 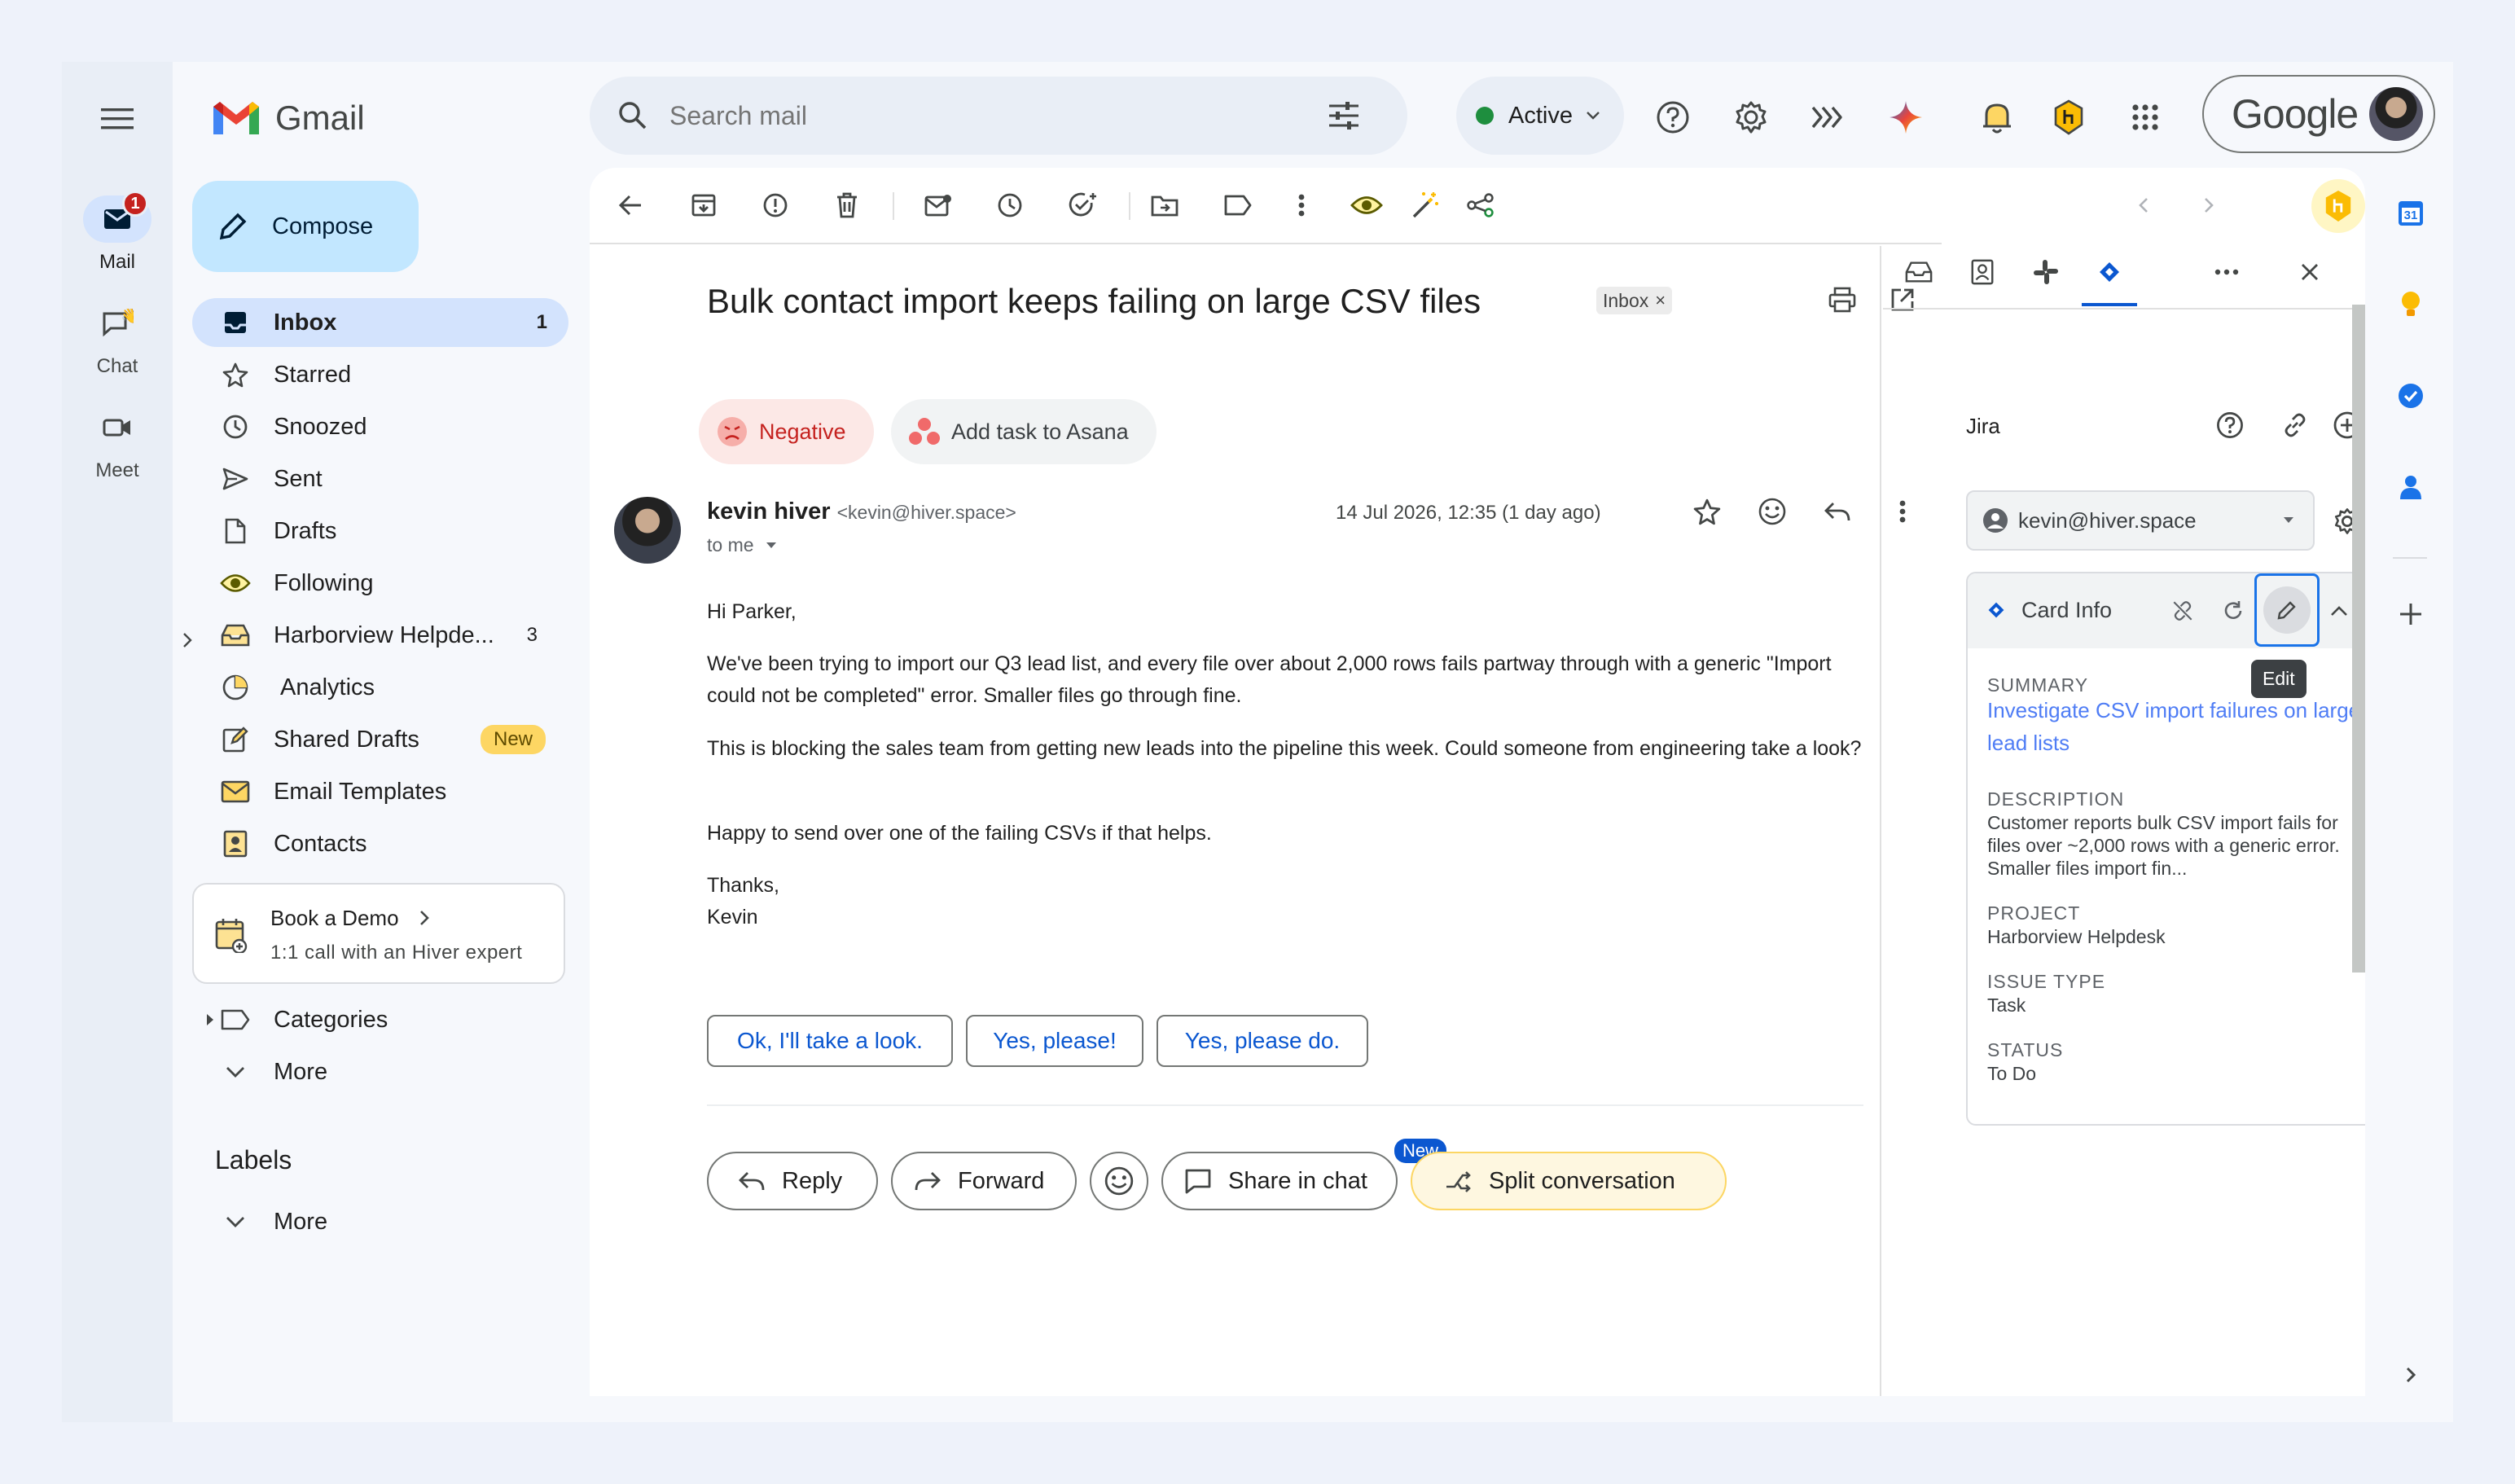 I want to click on nav-item-email-templates: Email Templates, so click(x=380, y=791).